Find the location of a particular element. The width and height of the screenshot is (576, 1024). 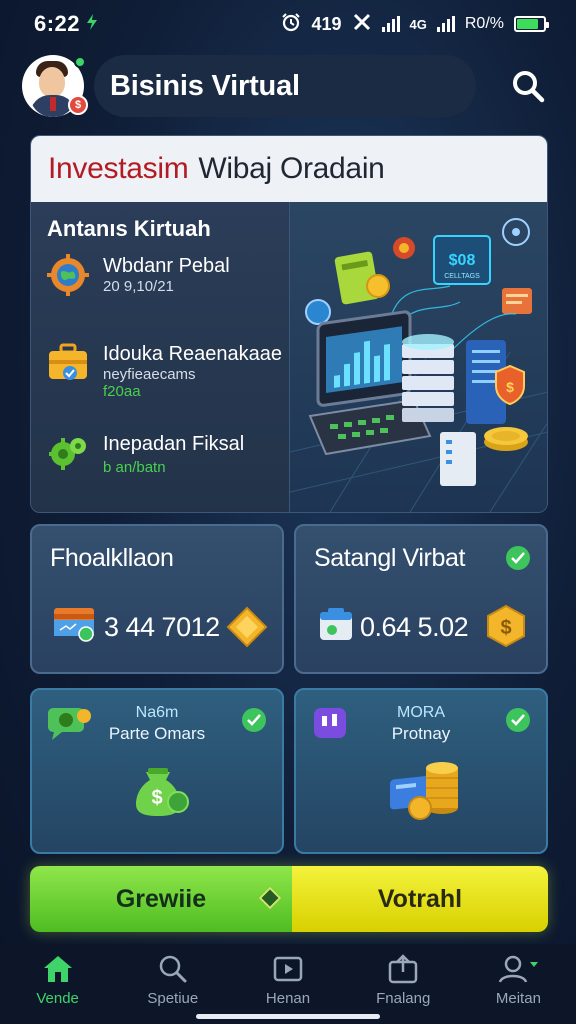

yellow-button-label: Votrahl is located at coordinates (420, 898).